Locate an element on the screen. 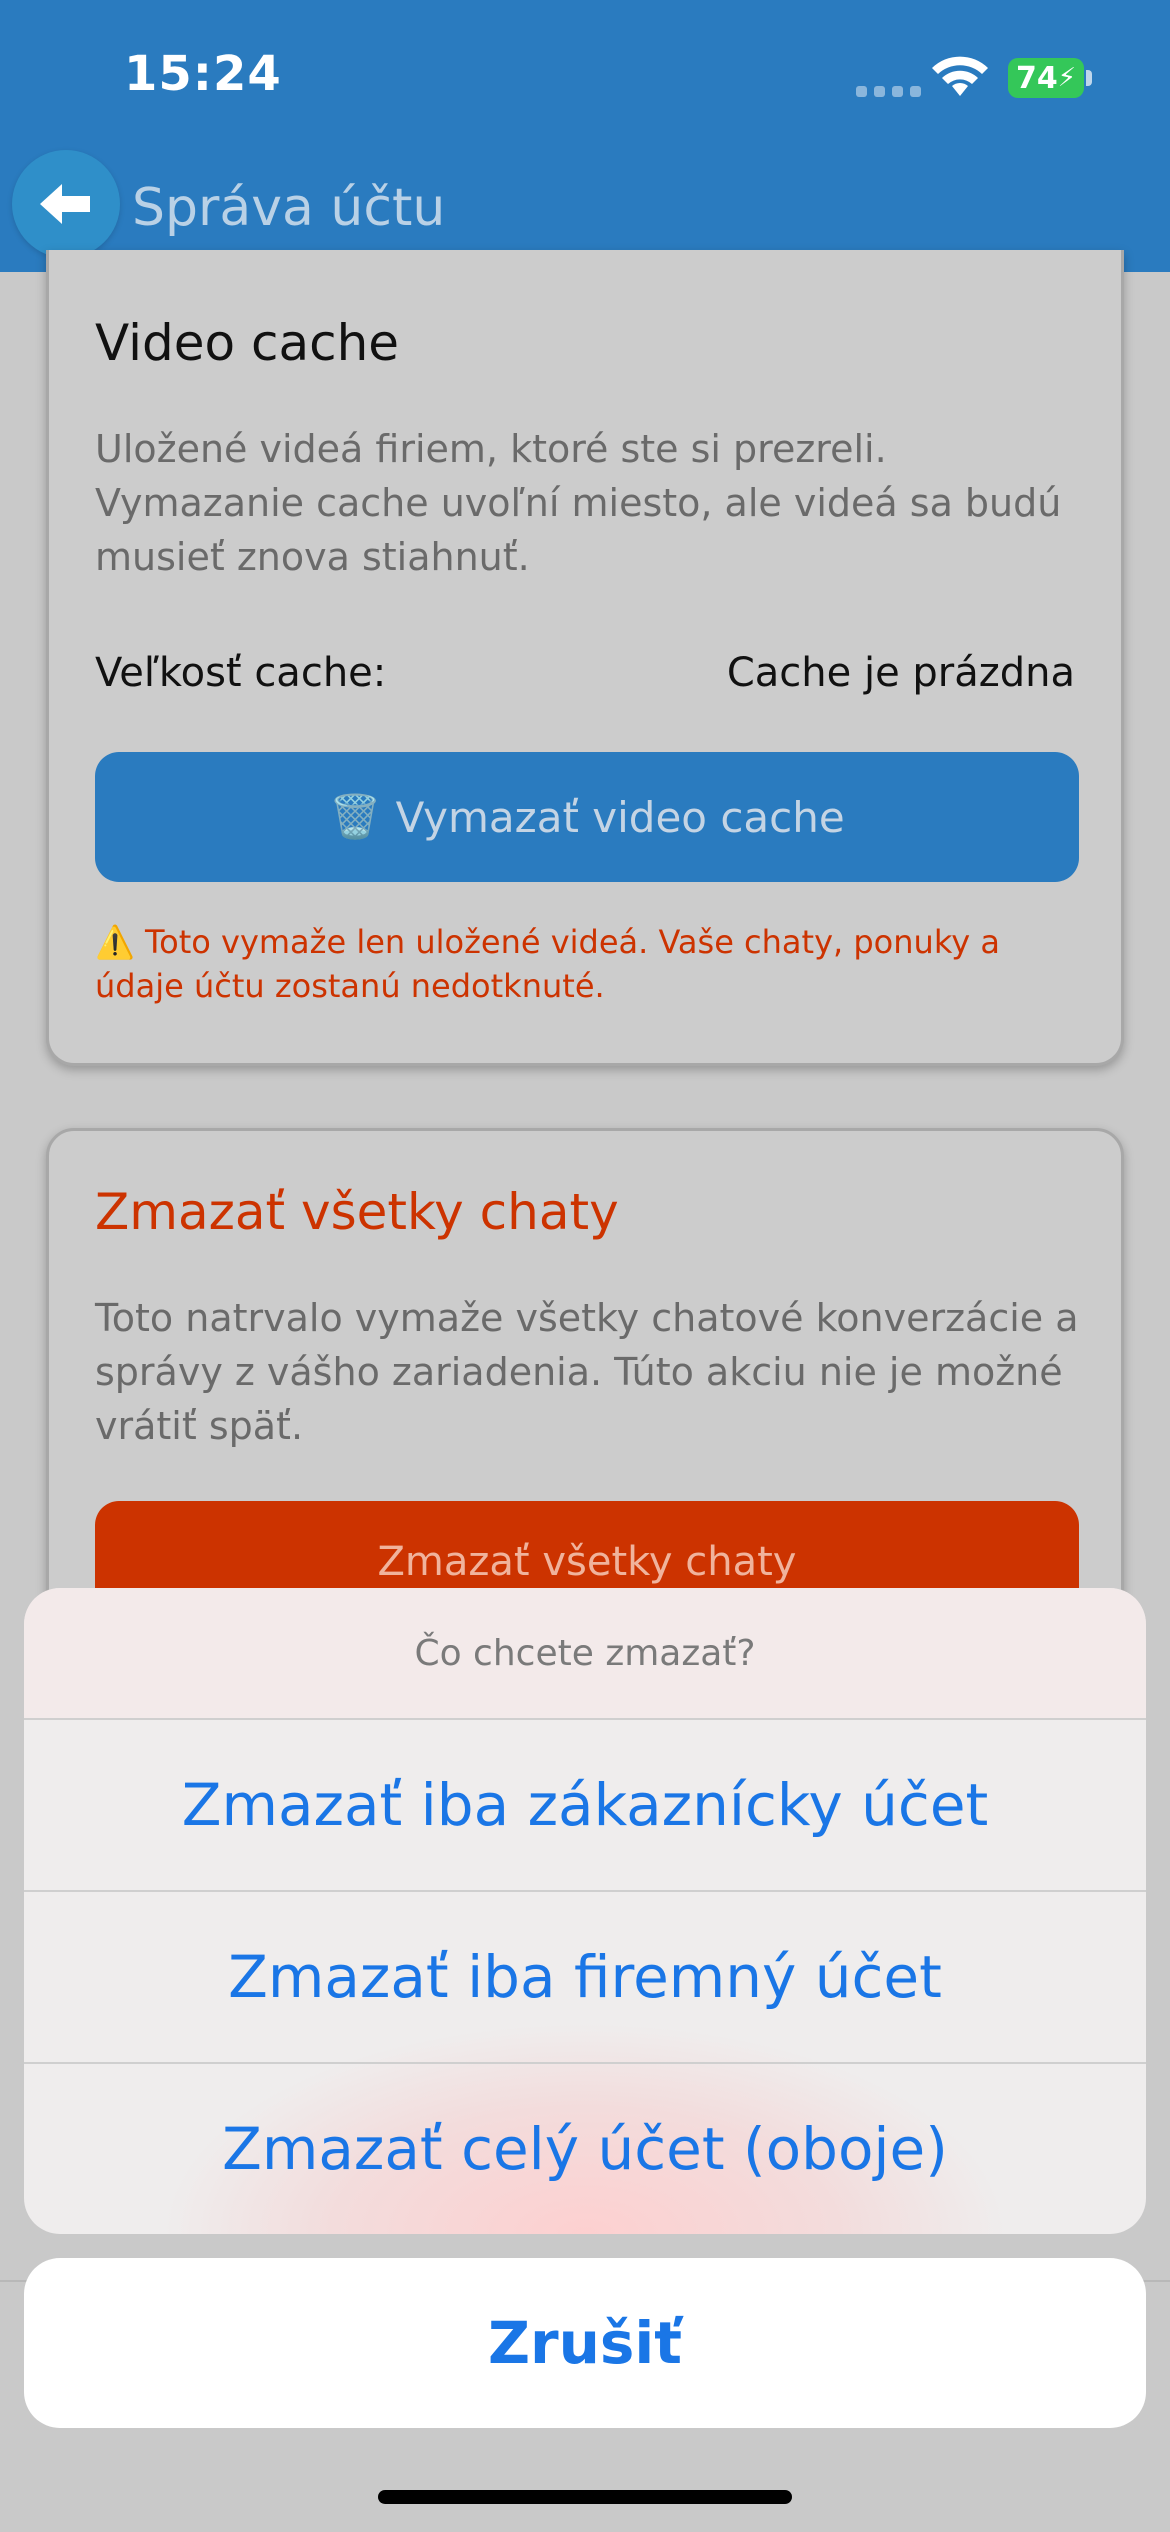 The height and width of the screenshot is (2532, 1170). delete-entire-account-option: Zmazať celý účet (oboje) is located at coordinates (585, 2148).